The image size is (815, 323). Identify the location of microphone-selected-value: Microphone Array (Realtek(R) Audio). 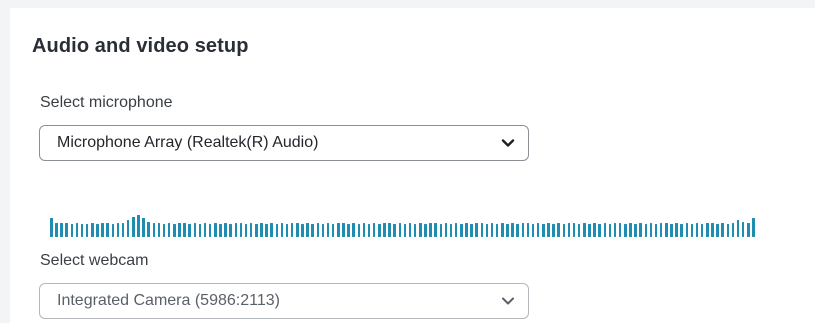
(188, 142).